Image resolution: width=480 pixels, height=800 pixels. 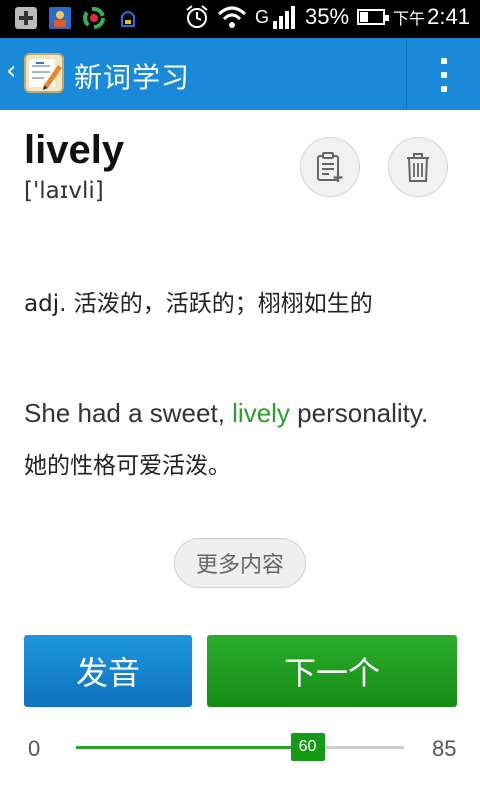 What do you see at coordinates (192, 747) in the screenshot?
I see `progress-fill` at bounding box center [192, 747].